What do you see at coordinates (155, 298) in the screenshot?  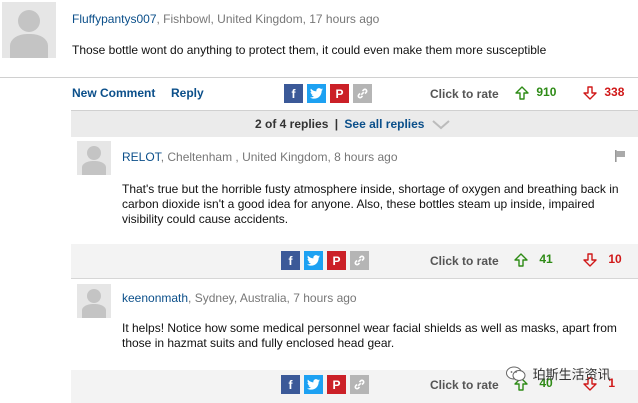 I see `username-link: keenonmath` at bounding box center [155, 298].